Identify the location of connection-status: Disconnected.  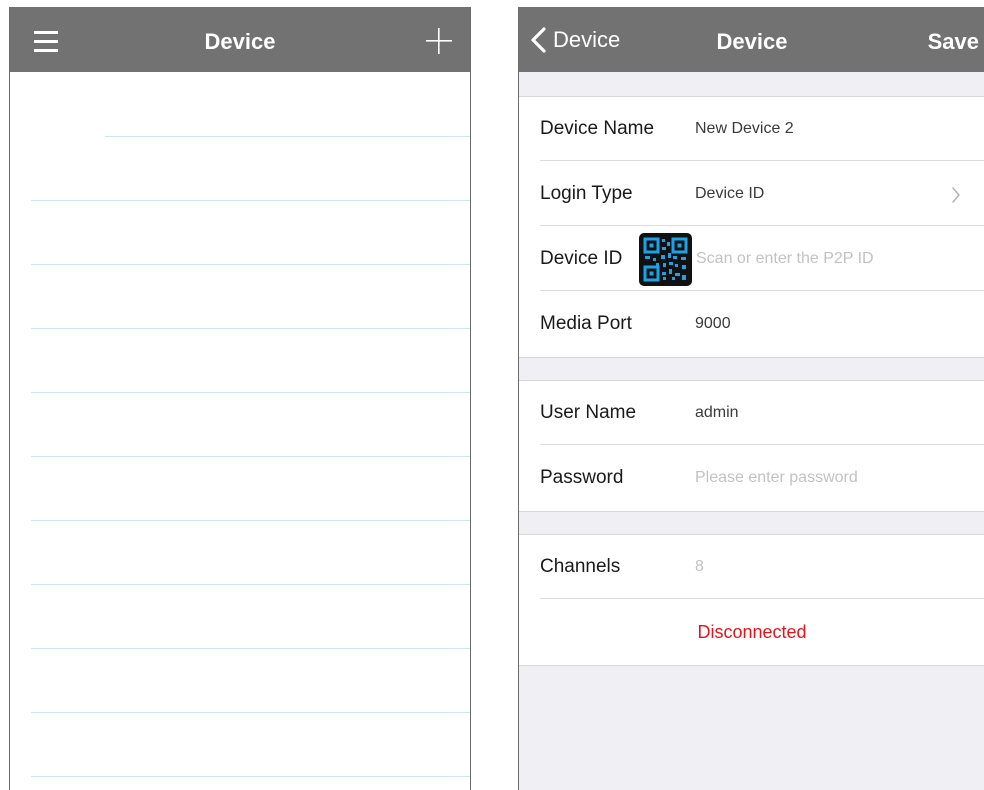
(752, 632).